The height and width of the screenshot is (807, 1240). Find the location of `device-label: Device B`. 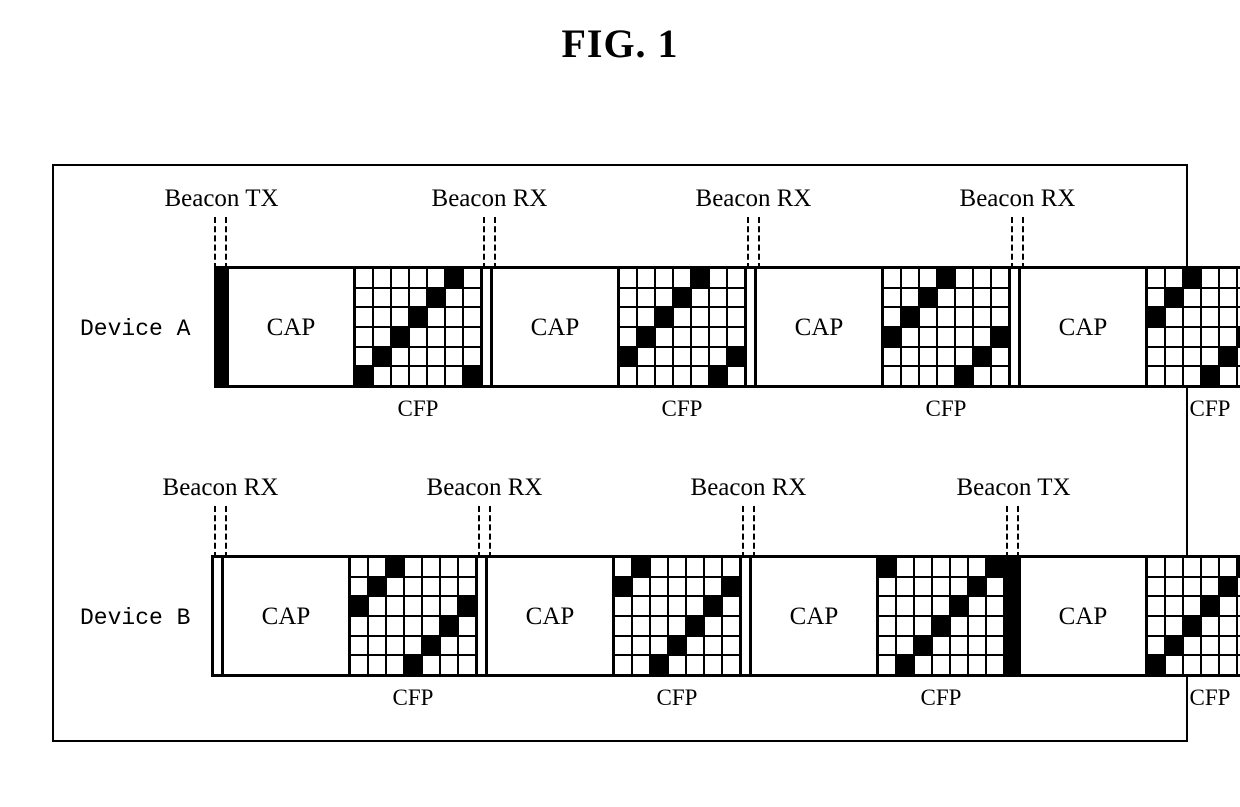

device-label: Device B is located at coordinates (135, 618).